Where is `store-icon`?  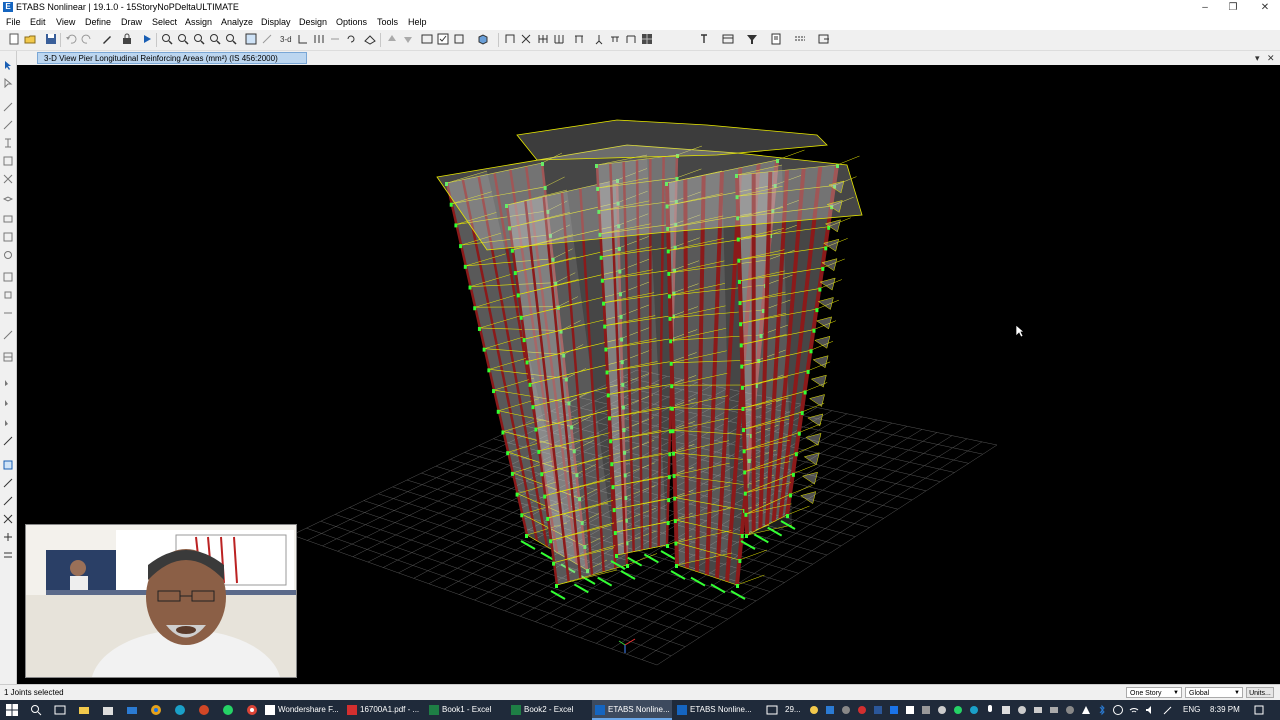 store-icon is located at coordinates (108, 710).